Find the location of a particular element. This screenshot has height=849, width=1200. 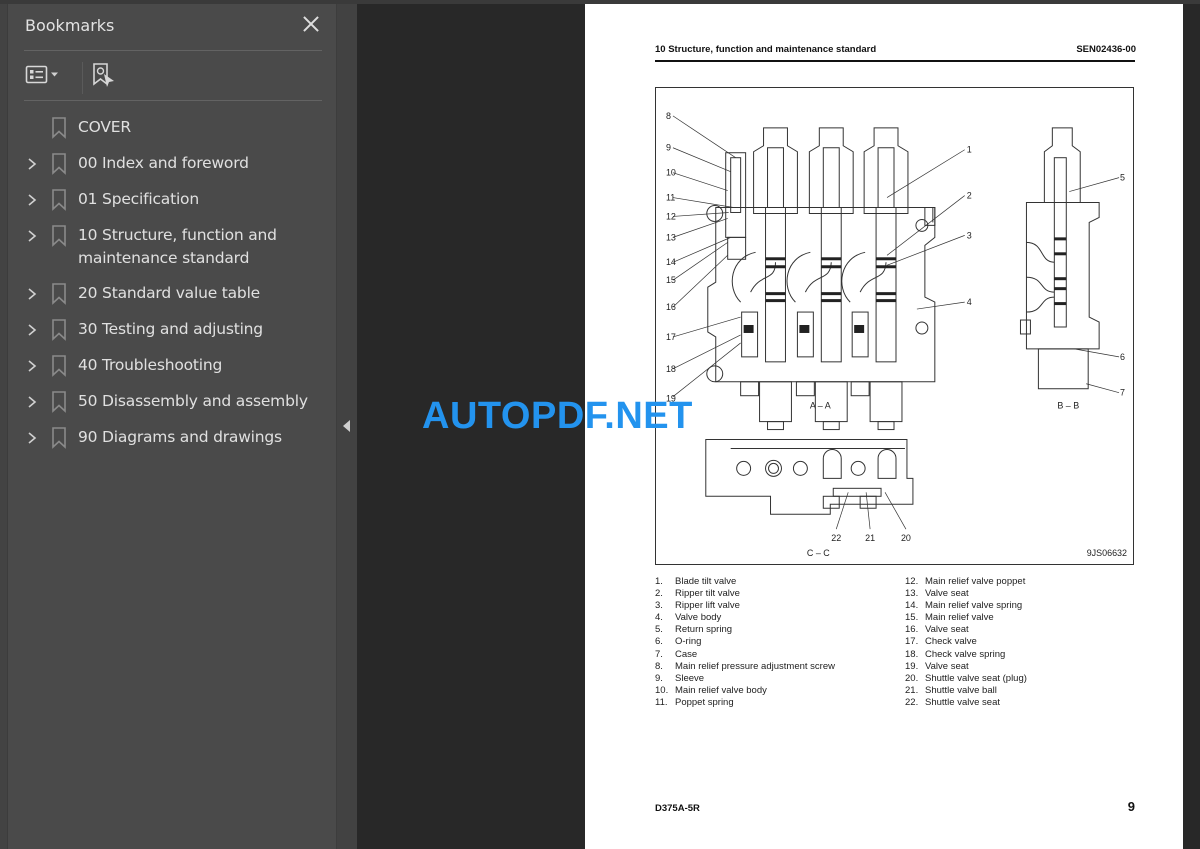

figure-label: 17 is located at coordinates (671, 337).